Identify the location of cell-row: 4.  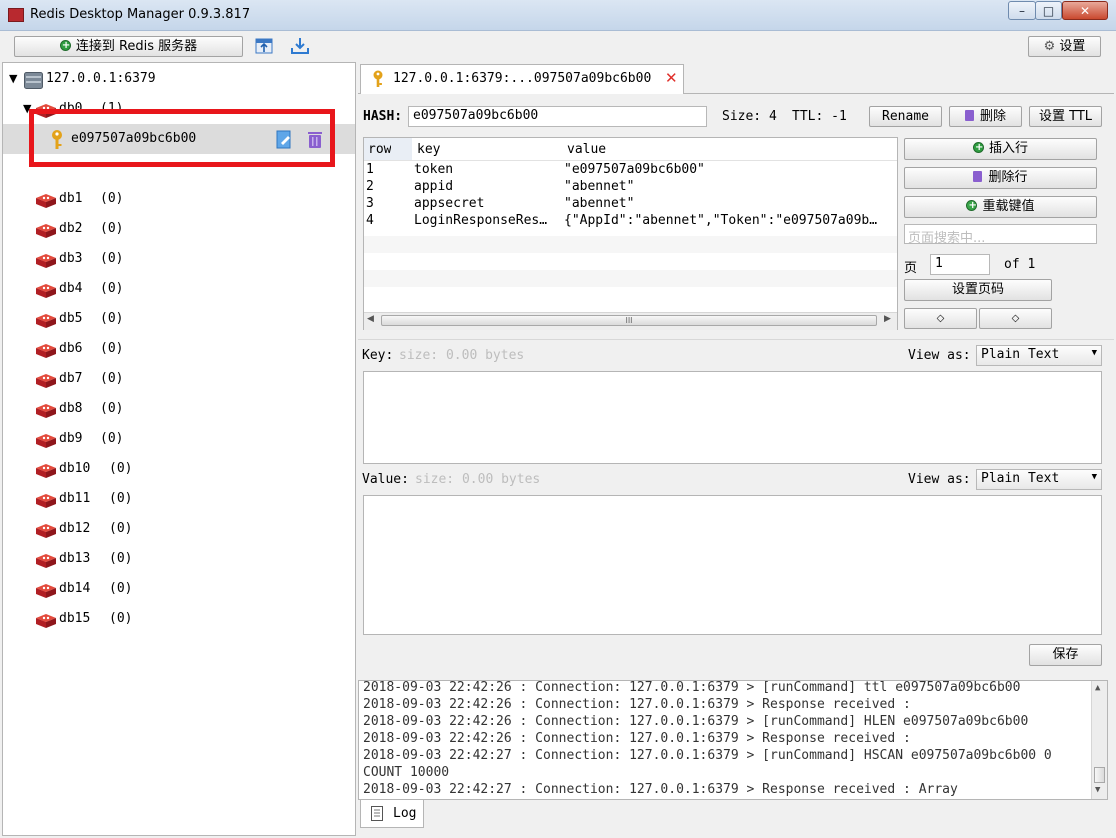
(370, 220).